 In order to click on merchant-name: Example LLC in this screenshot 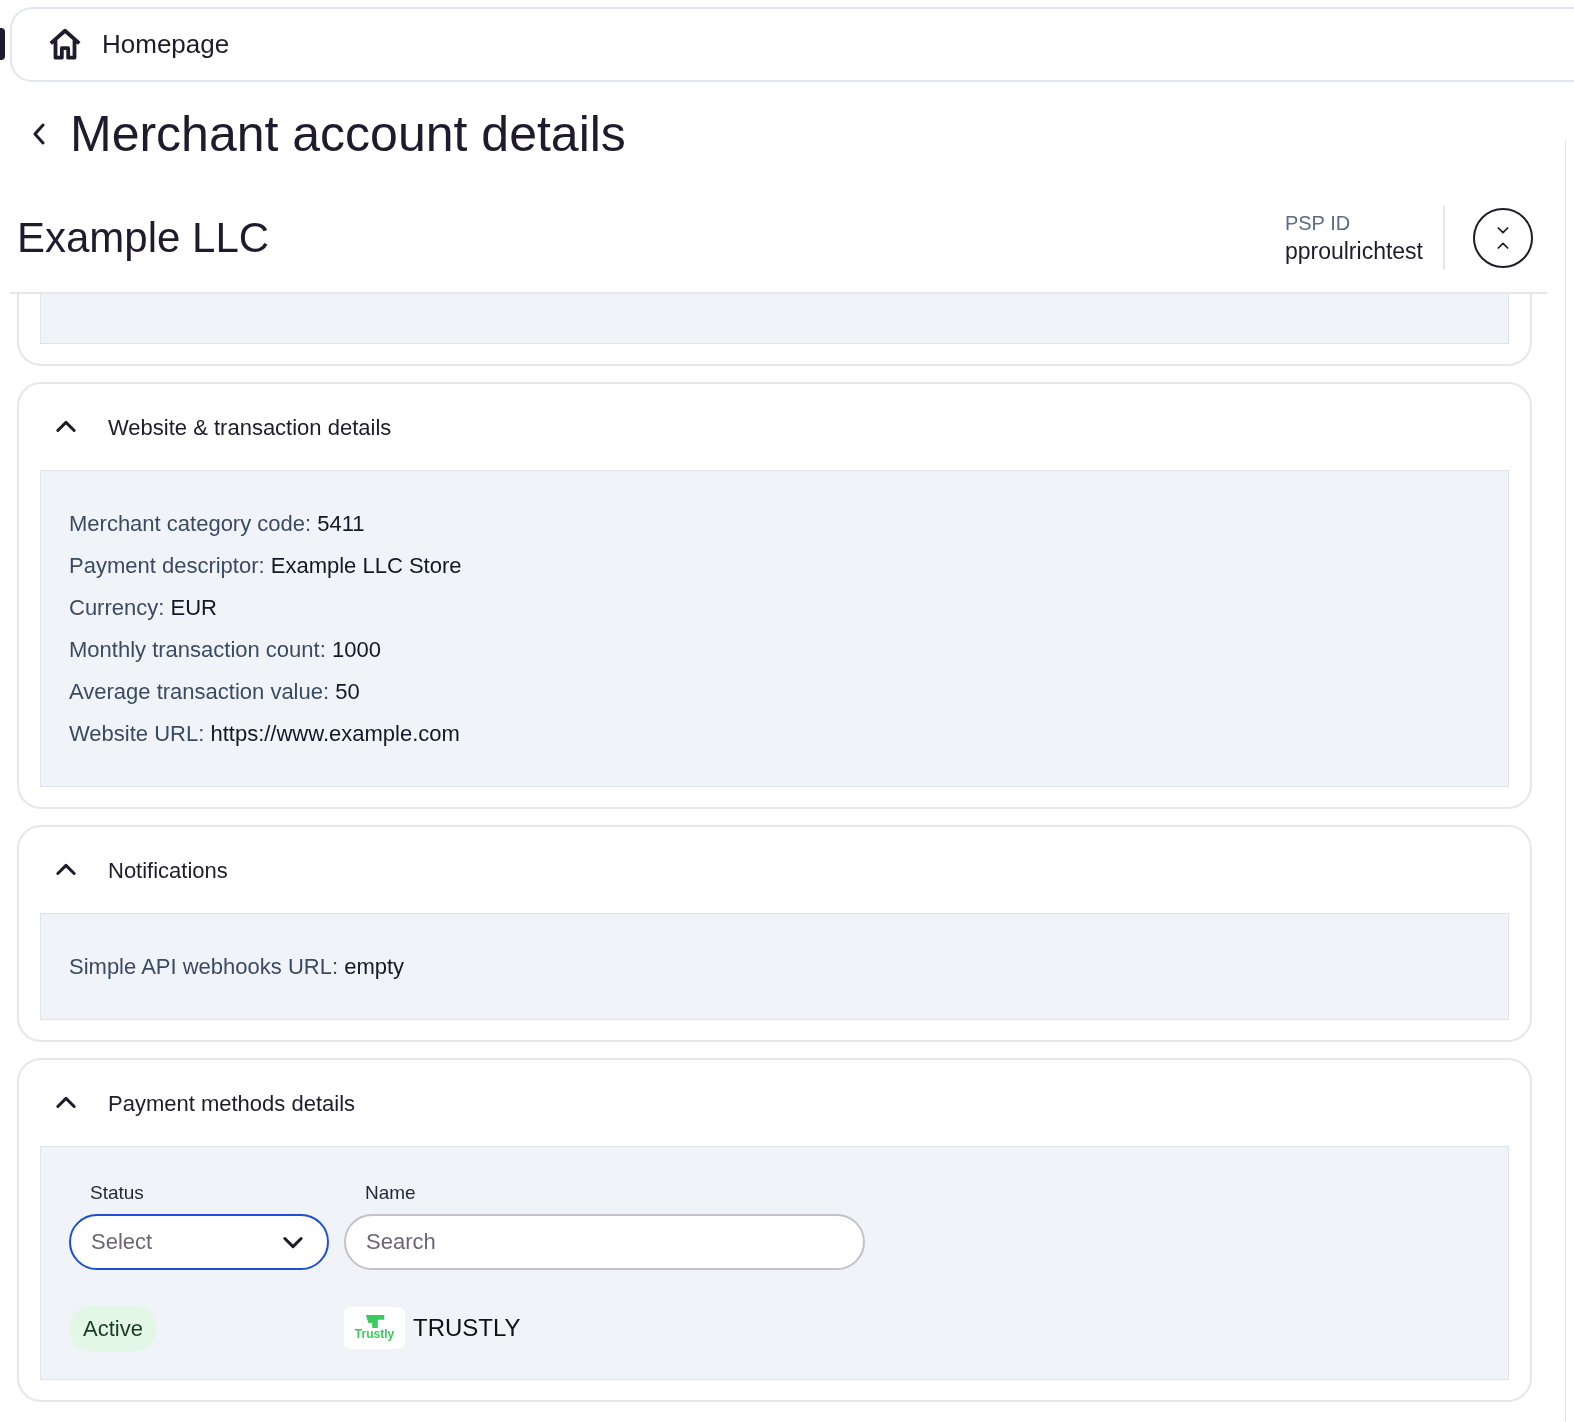, I will do `click(143, 238)`.